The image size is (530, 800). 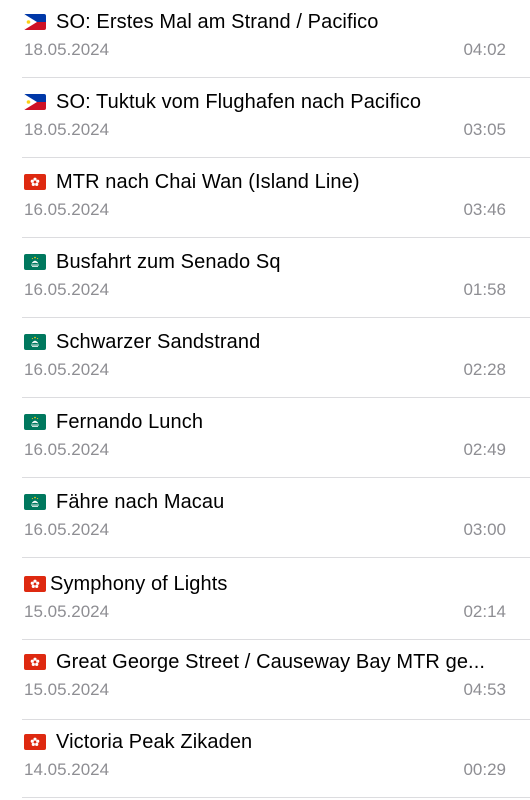 I want to click on recording-title-line: SO: Erstes Mal am Strand / Pacifico, so click(x=265, y=22).